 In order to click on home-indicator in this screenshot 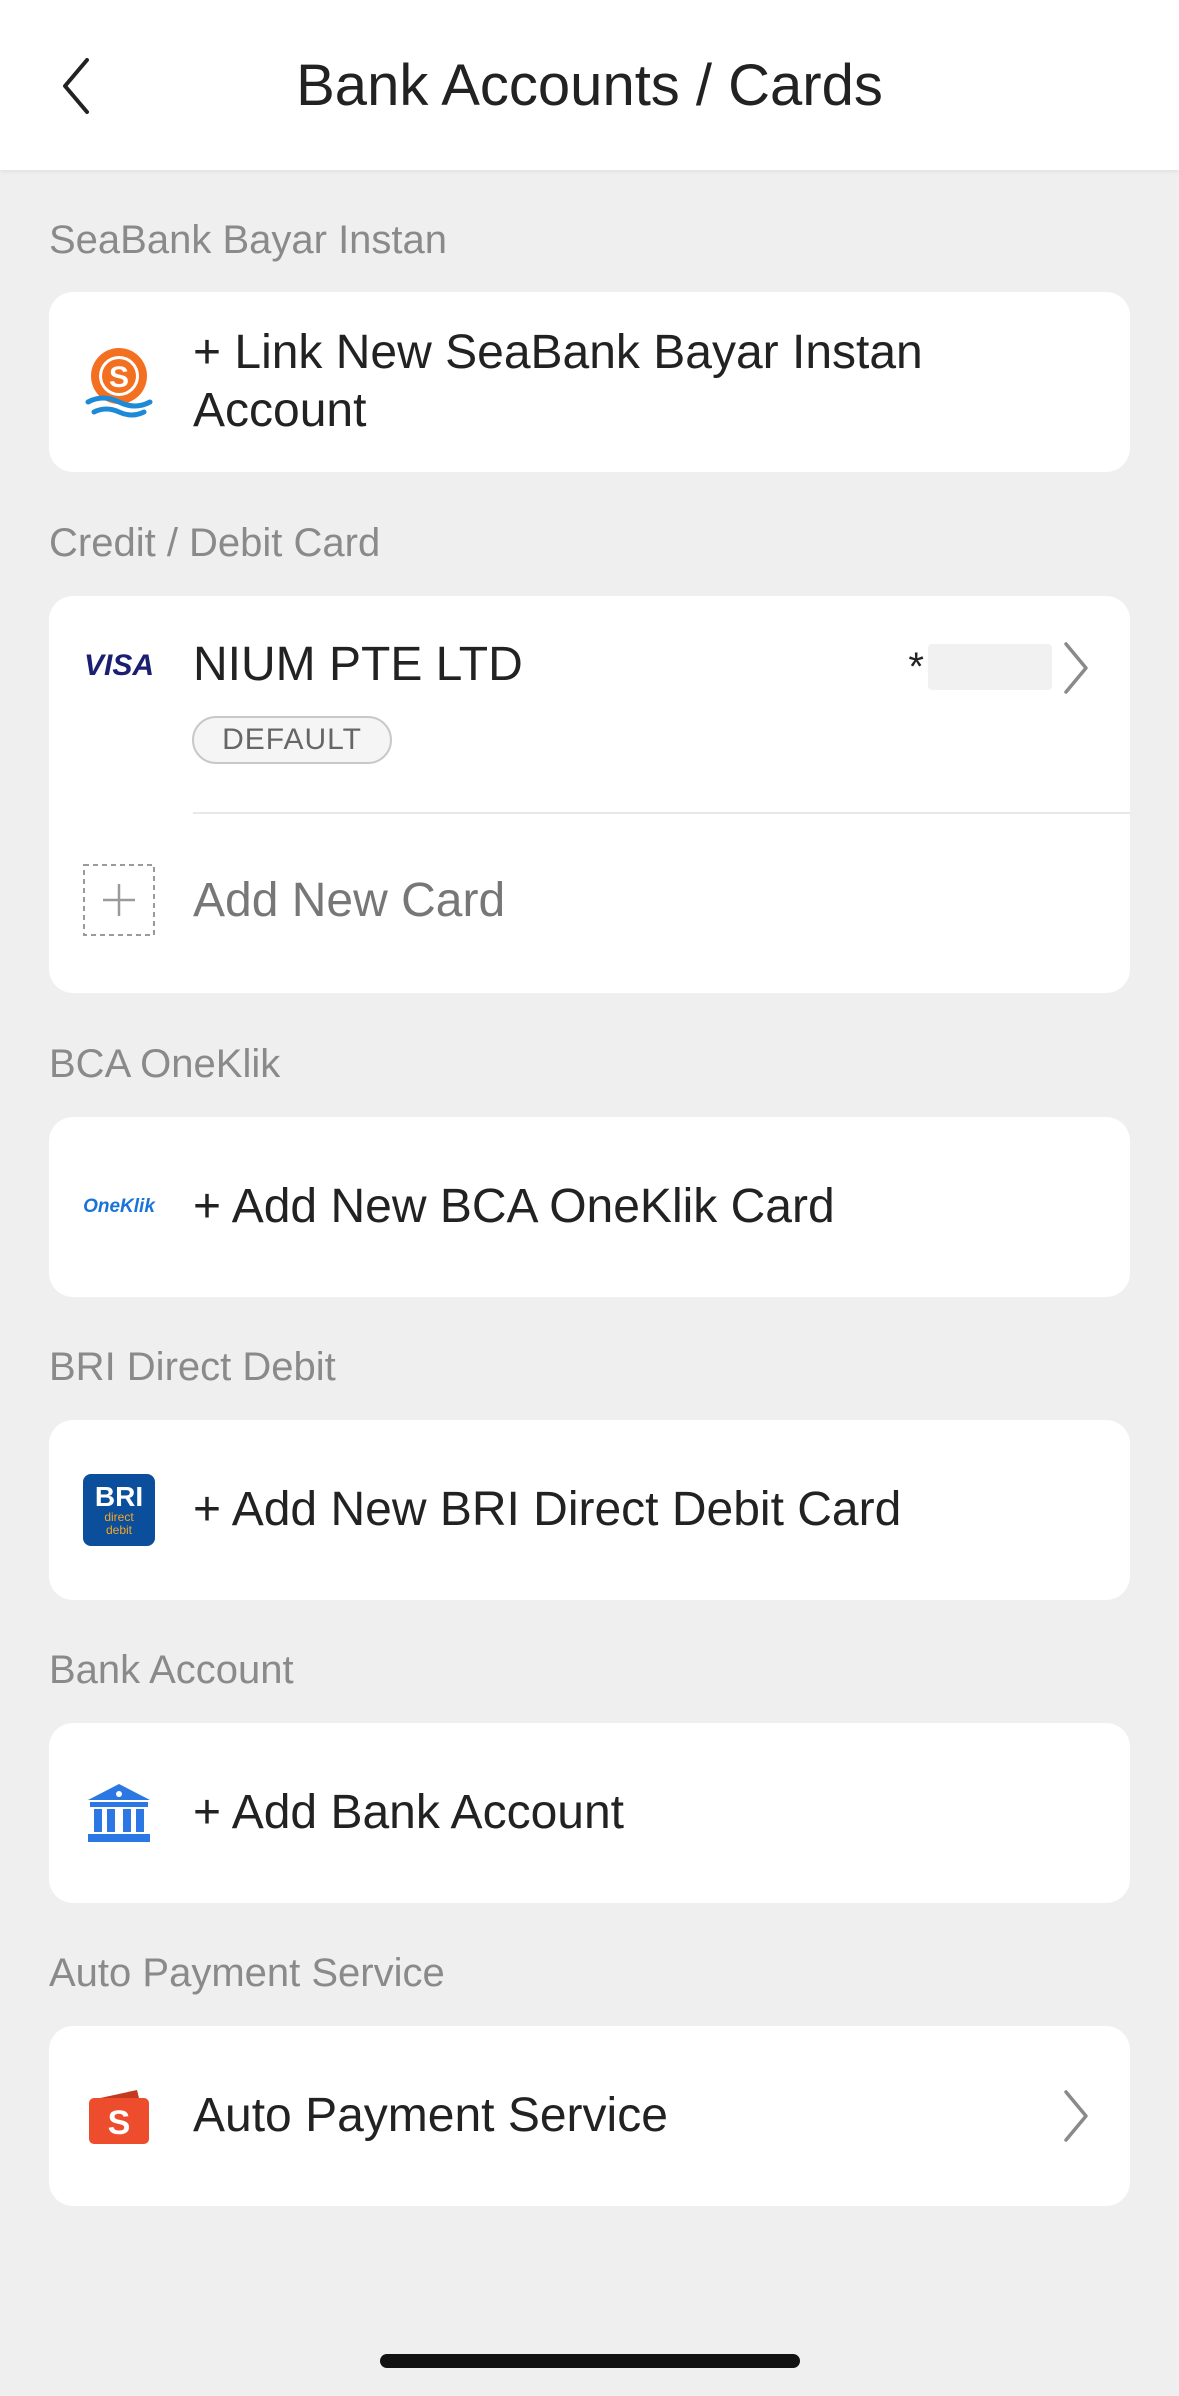, I will do `click(590, 2361)`.